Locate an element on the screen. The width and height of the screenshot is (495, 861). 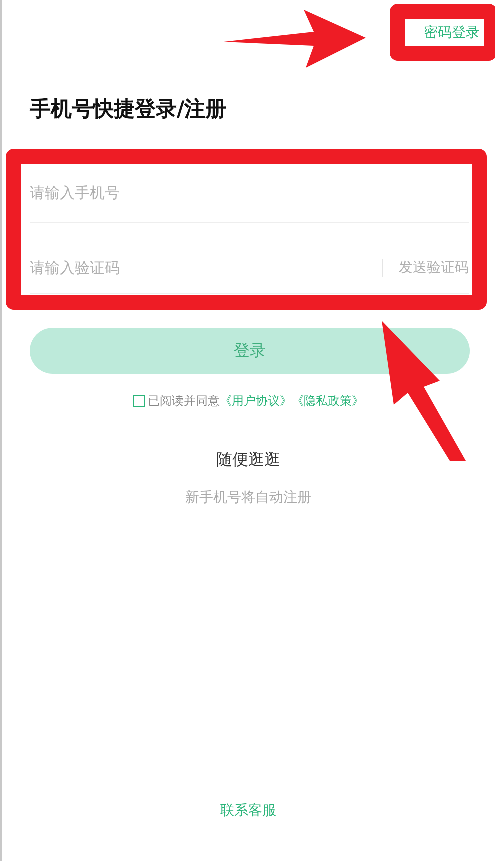
password-login-link: 密码登录 is located at coordinates (452, 33).